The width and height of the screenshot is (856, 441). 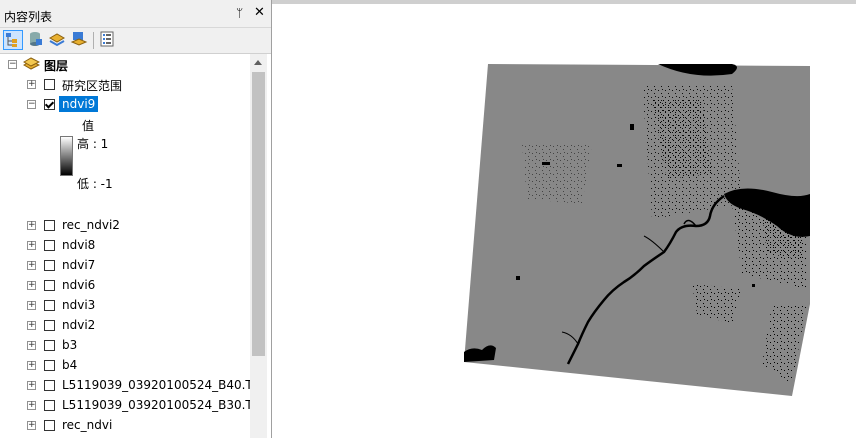 What do you see at coordinates (87, 425) in the screenshot?
I see `layer-name: rec_ndvi` at bounding box center [87, 425].